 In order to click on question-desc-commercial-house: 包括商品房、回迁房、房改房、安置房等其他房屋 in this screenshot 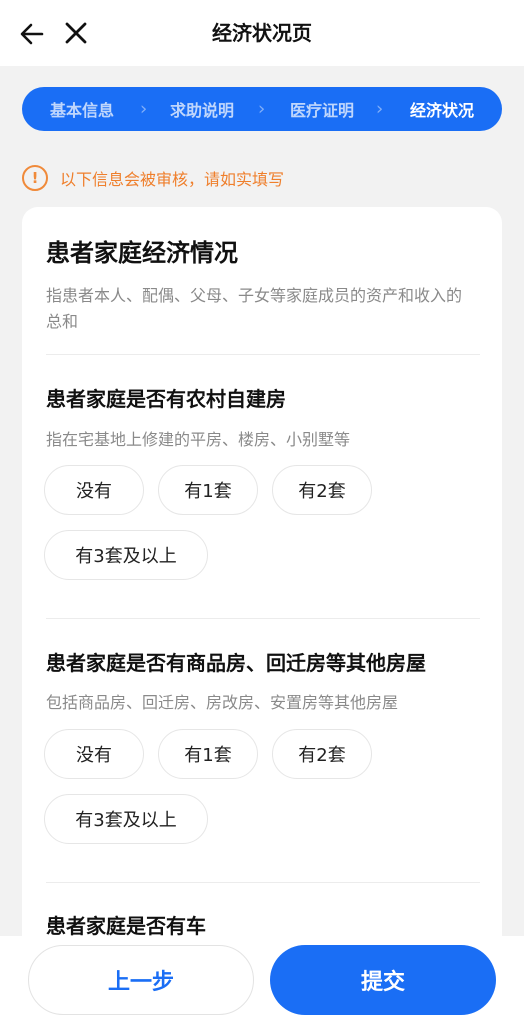, I will do `click(222, 702)`.